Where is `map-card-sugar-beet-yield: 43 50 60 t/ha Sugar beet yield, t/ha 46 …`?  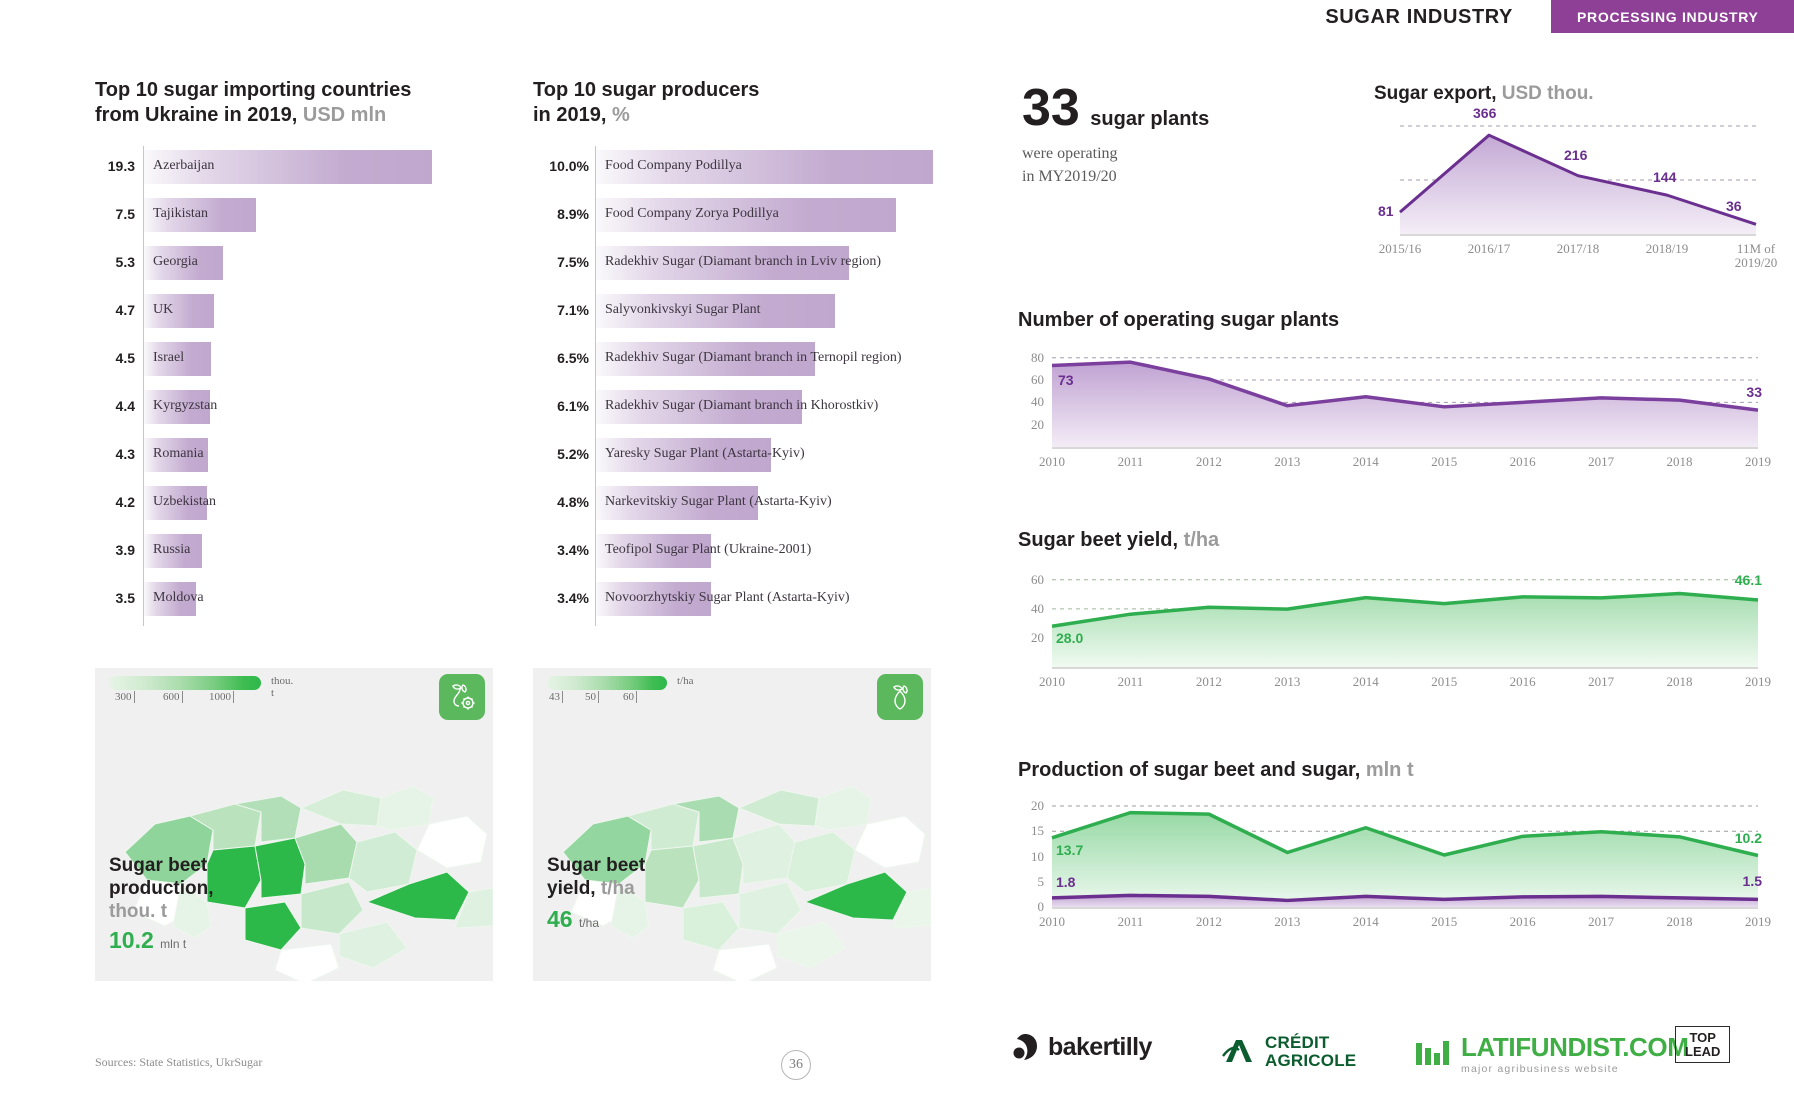
map-card-sugar-beet-yield: 43 50 60 t/ha Sugar beet yield, t/ha 46 … is located at coordinates (732, 824).